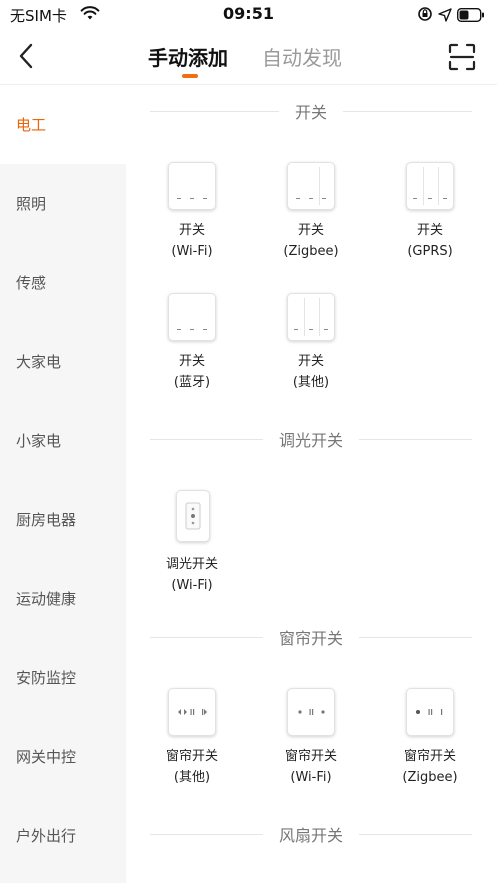 This screenshot has height=883, width=497. What do you see at coordinates (304, 743) in the screenshot?
I see `device-curtain-wifi: 窗帘开关 (Wi-Fi)` at bounding box center [304, 743].